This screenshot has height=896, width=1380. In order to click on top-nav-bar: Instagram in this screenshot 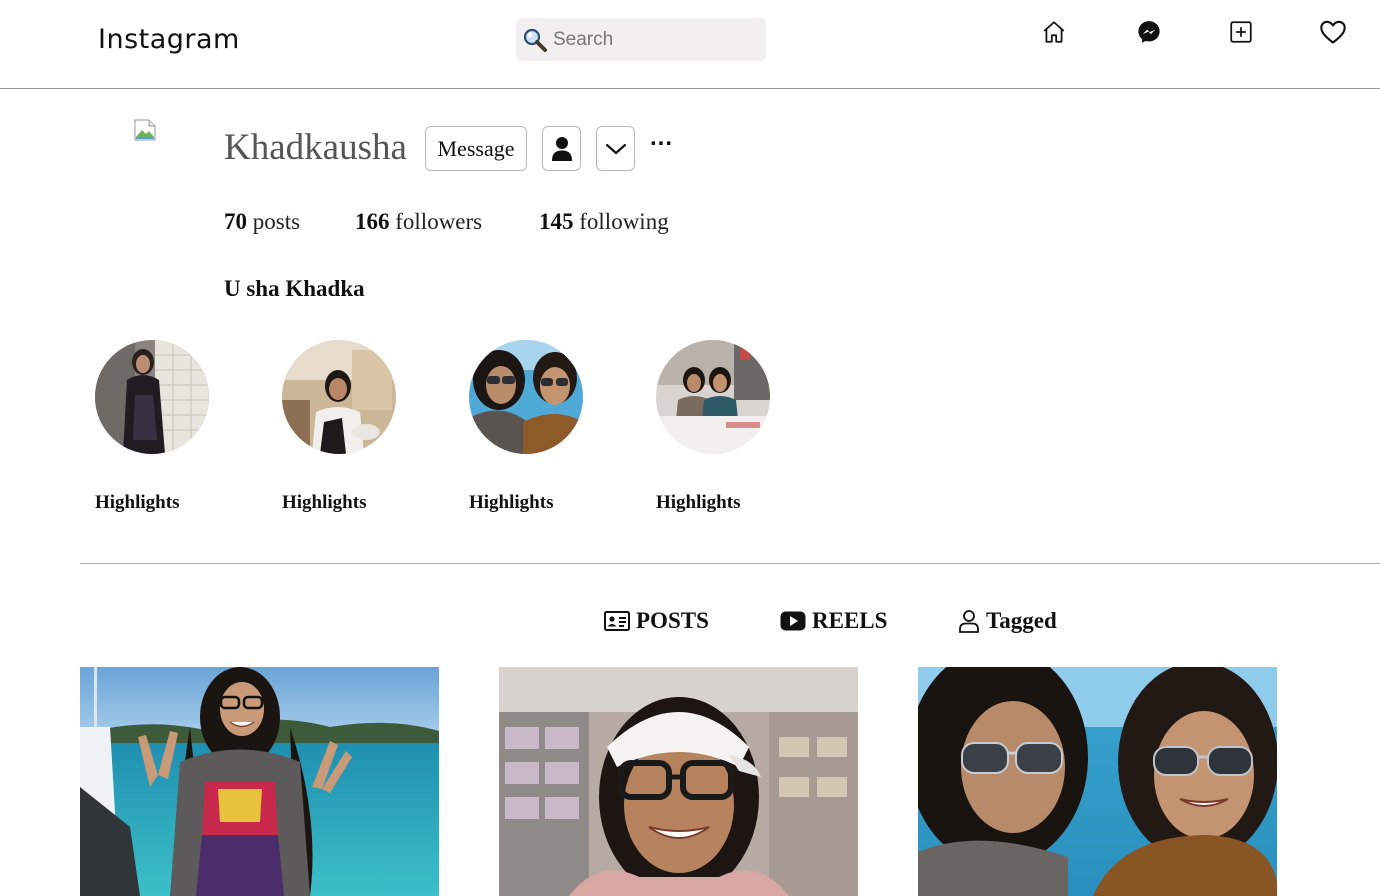, I will do `click(690, 44)`.